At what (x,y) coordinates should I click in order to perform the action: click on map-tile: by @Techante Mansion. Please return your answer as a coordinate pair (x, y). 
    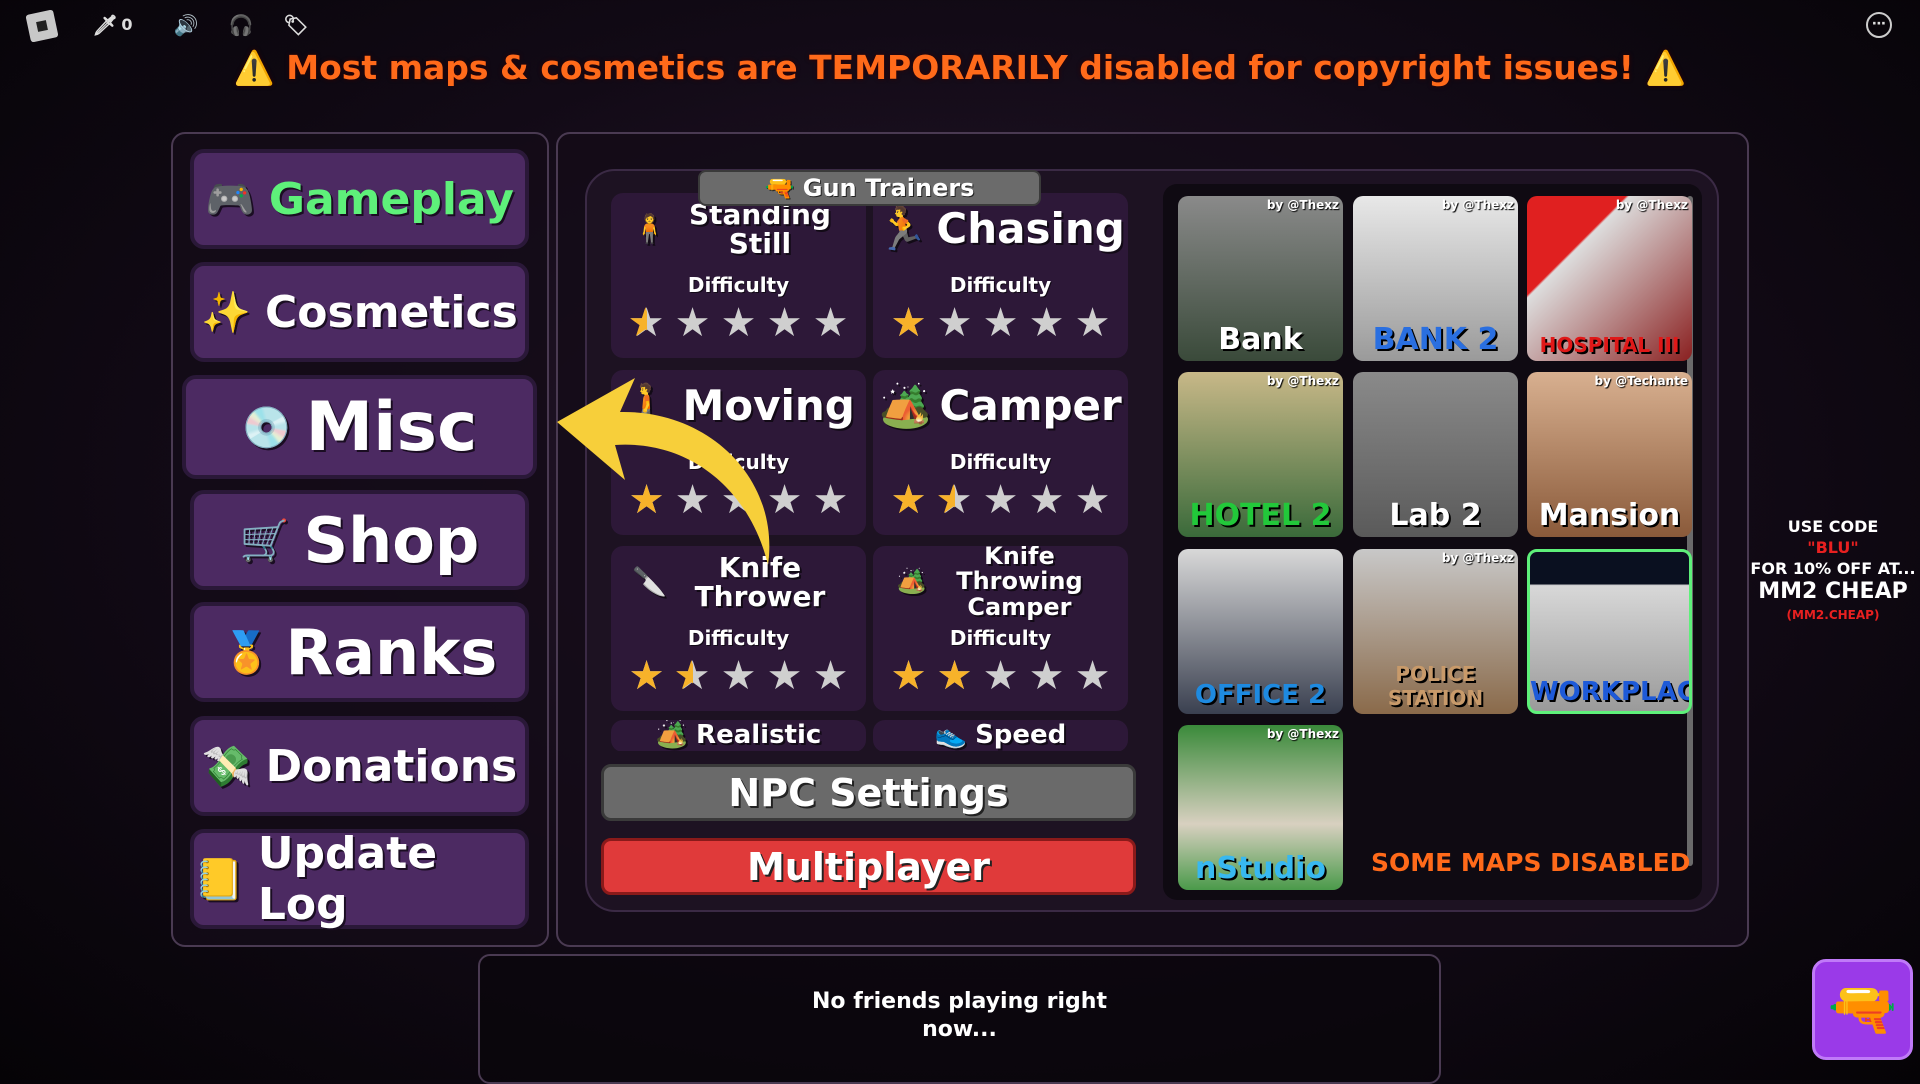
    Looking at the image, I should click on (1609, 454).